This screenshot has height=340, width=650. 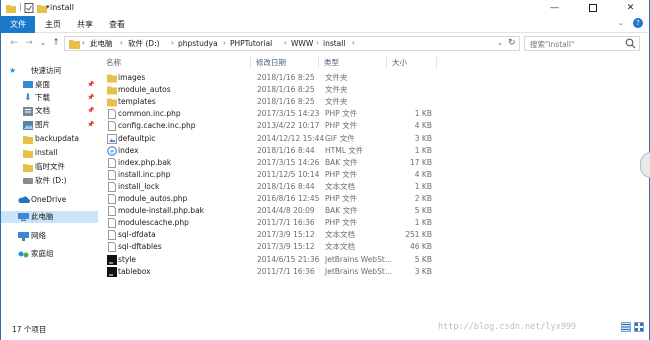 I want to click on close-icon: ✕, so click(x=630, y=8).